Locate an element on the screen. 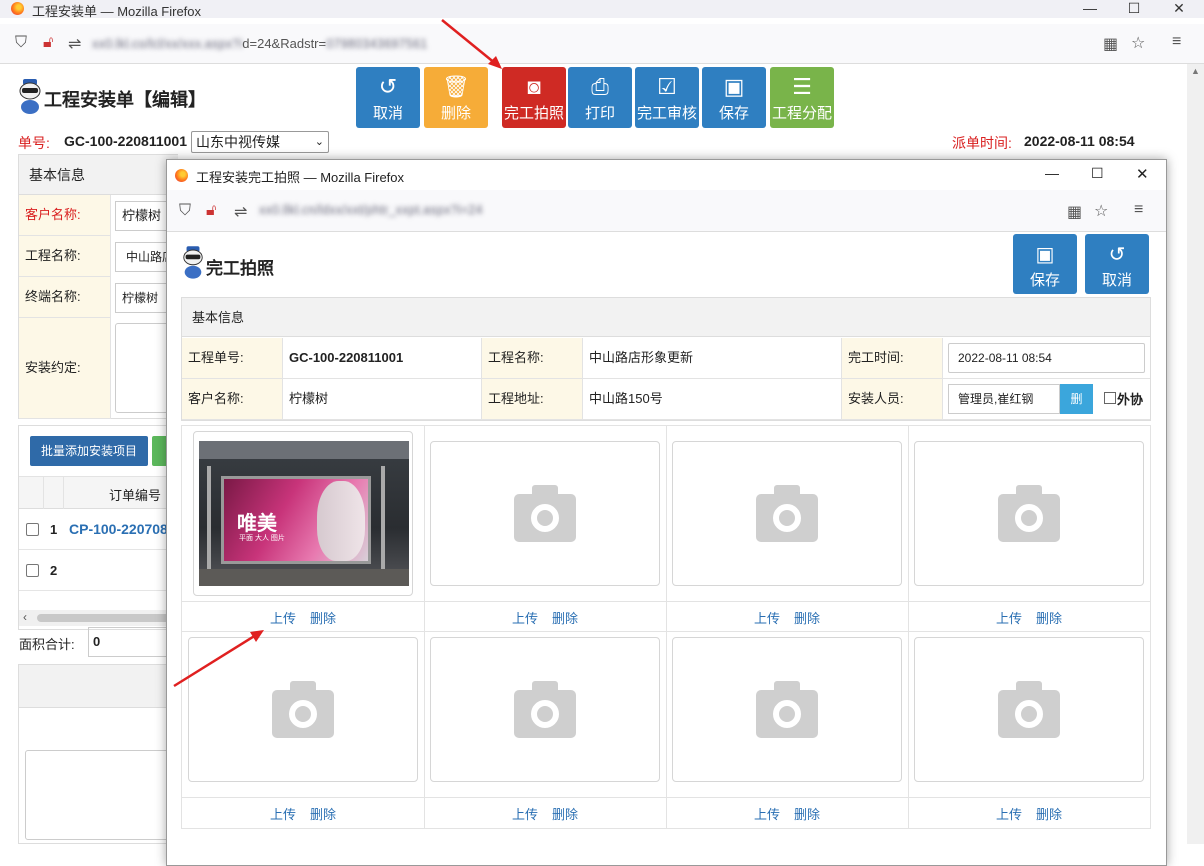 Image resolution: width=1204 pixels, height=866 pixels. scroll-left-icon: ‹ is located at coordinates (25, 617).